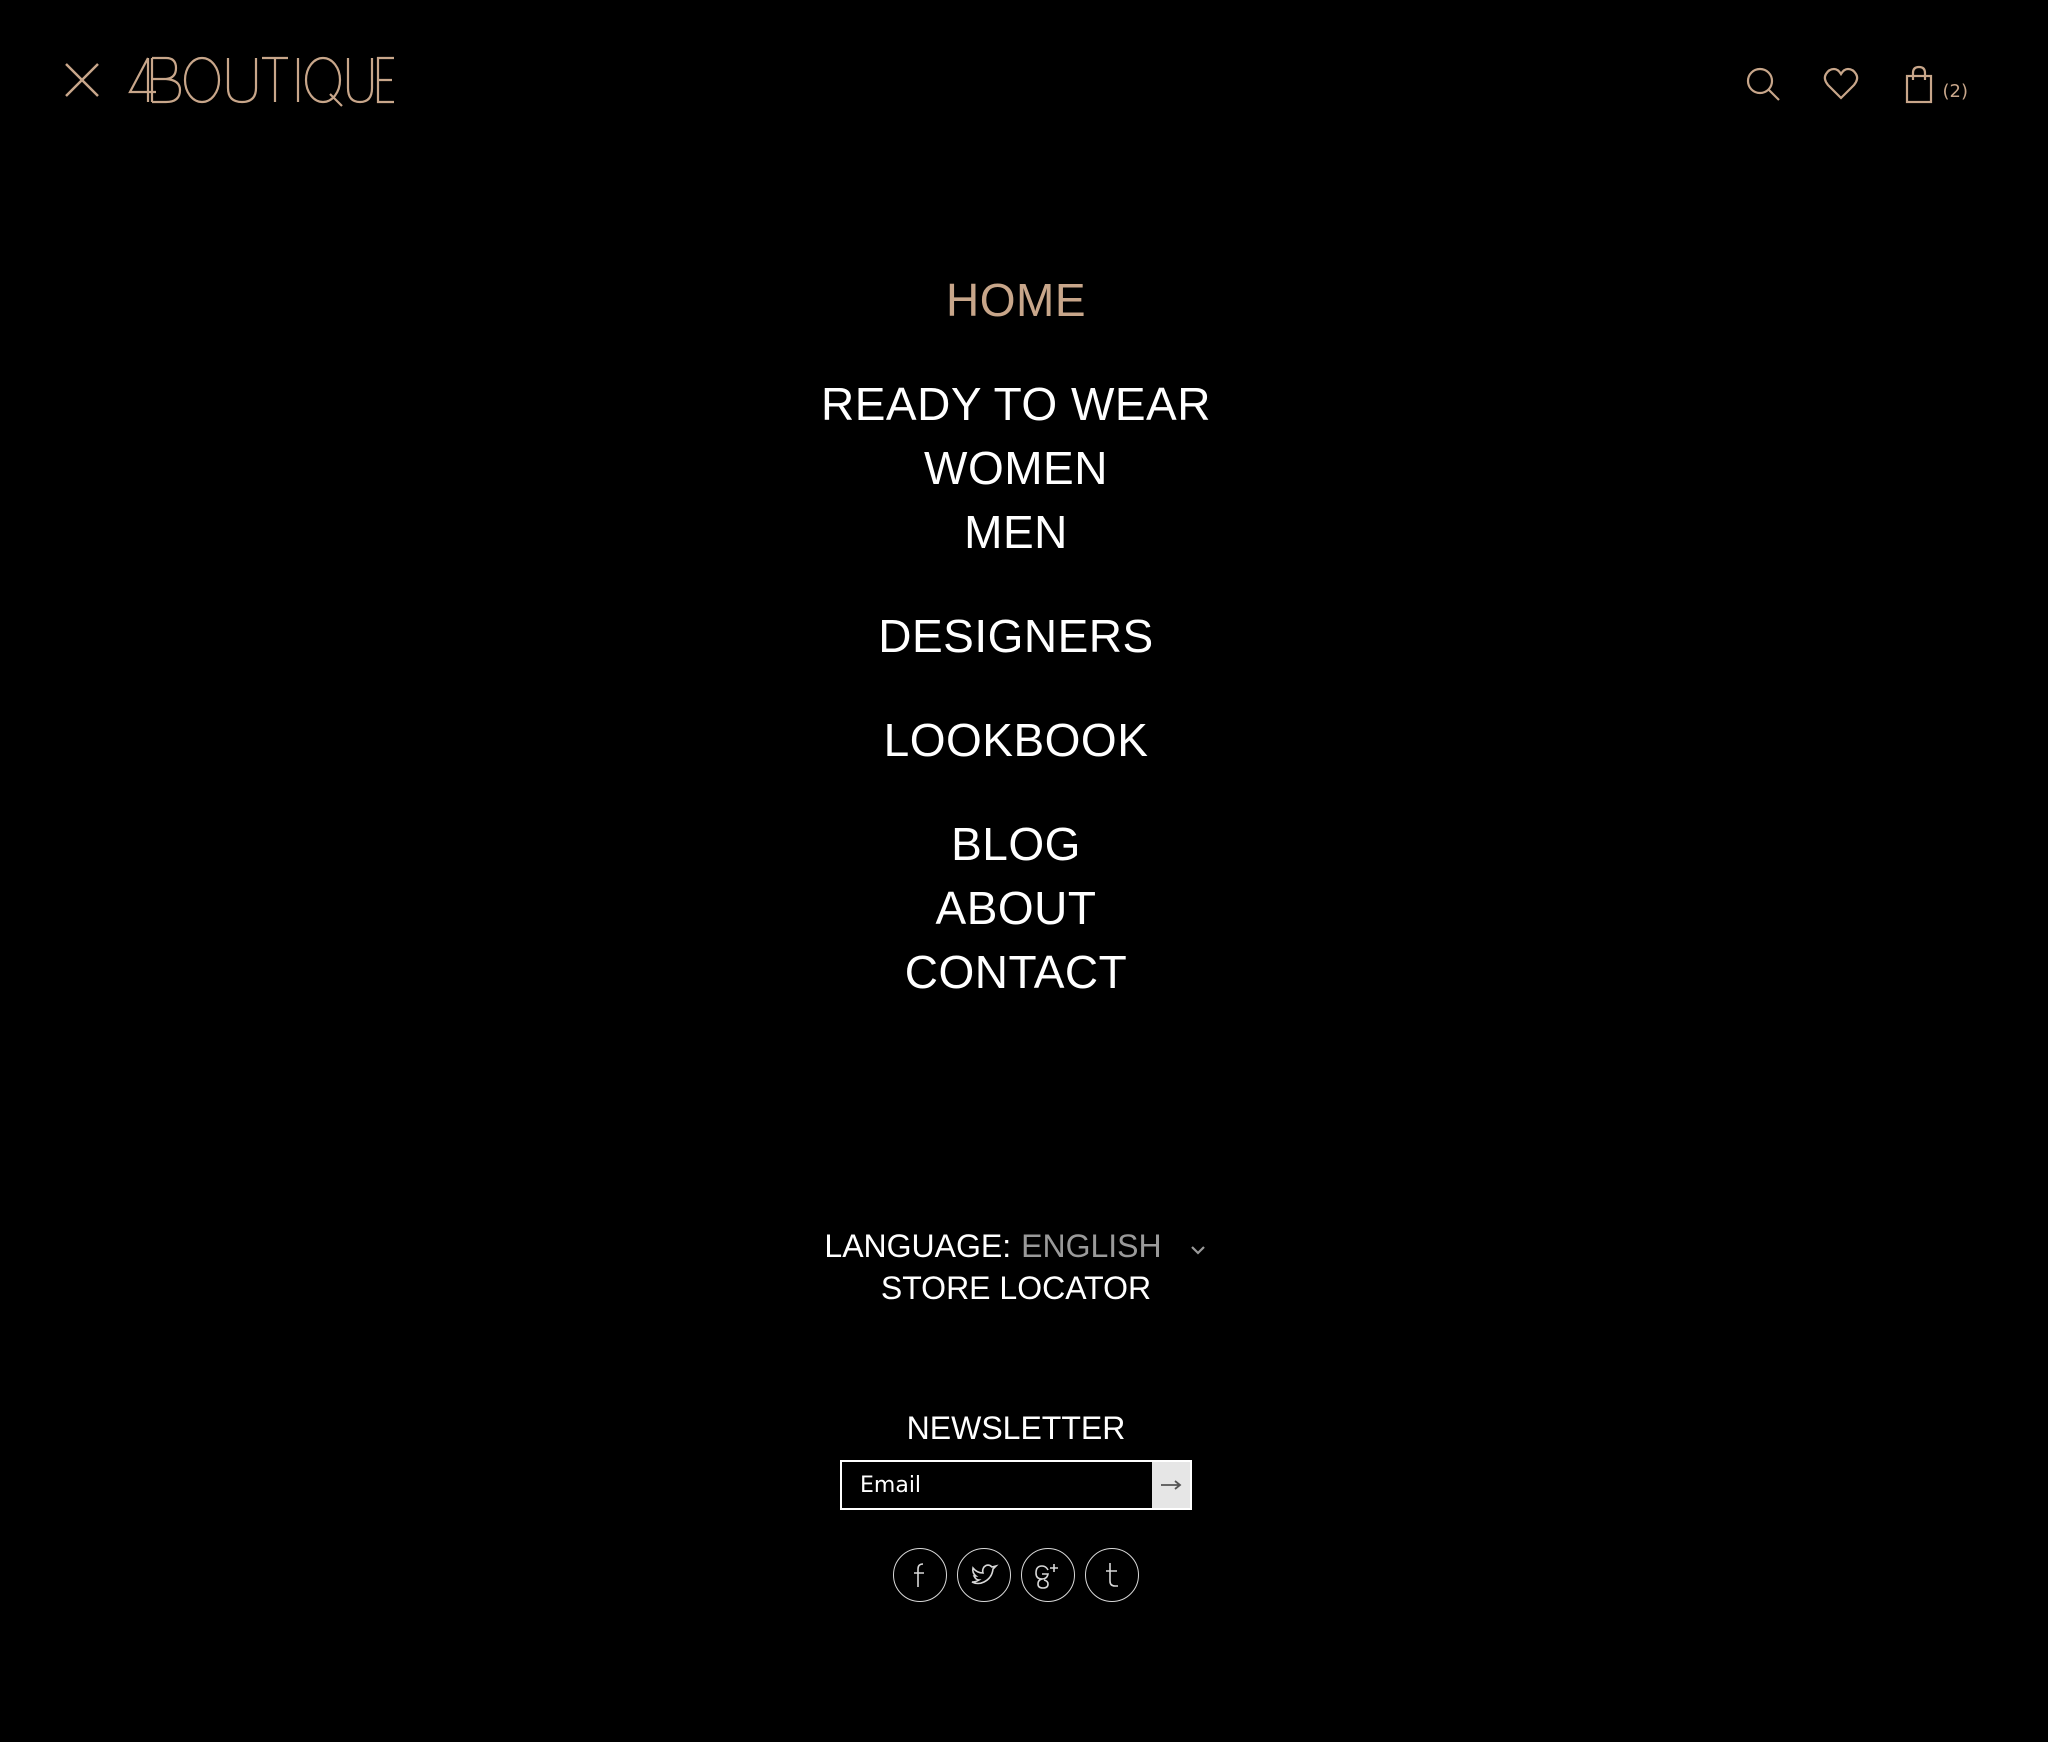 The height and width of the screenshot is (1742, 2048). What do you see at coordinates (1763, 84) in the screenshot?
I see `search-icon` at bounding box center [1763, 84].